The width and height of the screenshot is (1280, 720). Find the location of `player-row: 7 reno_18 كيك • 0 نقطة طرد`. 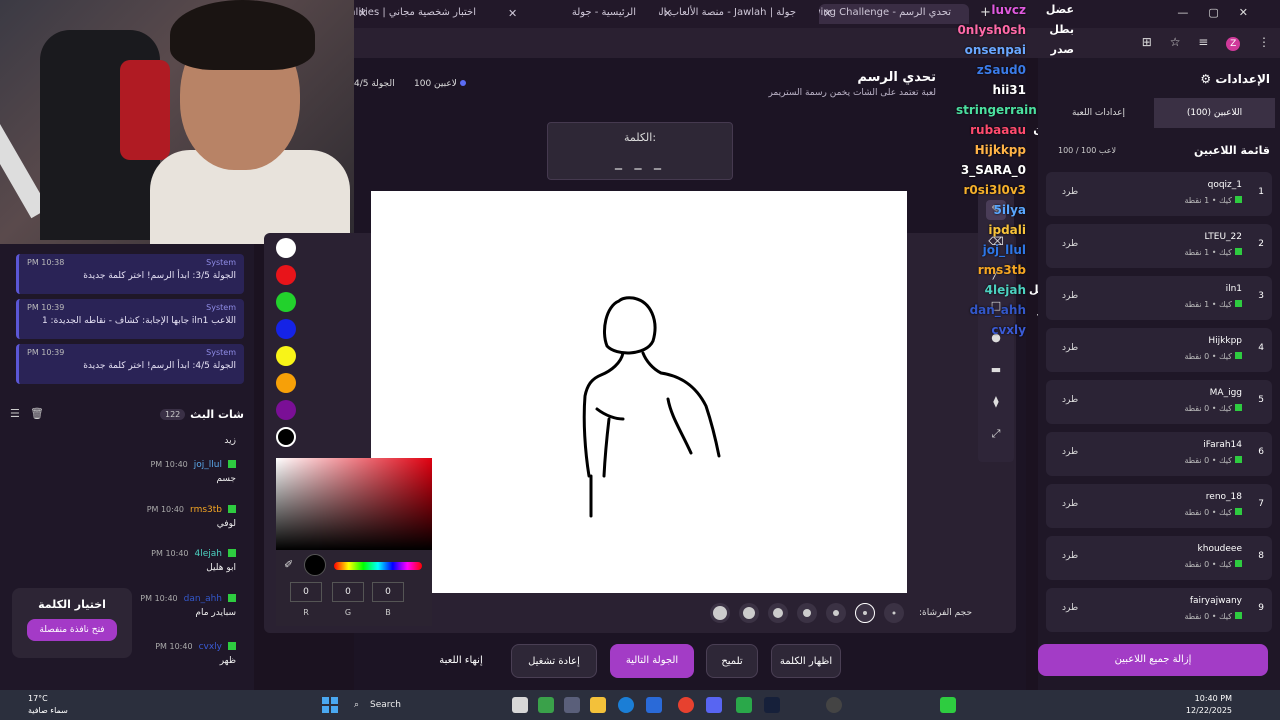

player-row: 7 reno_18 كيك • 0 نقطة طرد is located at coordinates (1159, 506).